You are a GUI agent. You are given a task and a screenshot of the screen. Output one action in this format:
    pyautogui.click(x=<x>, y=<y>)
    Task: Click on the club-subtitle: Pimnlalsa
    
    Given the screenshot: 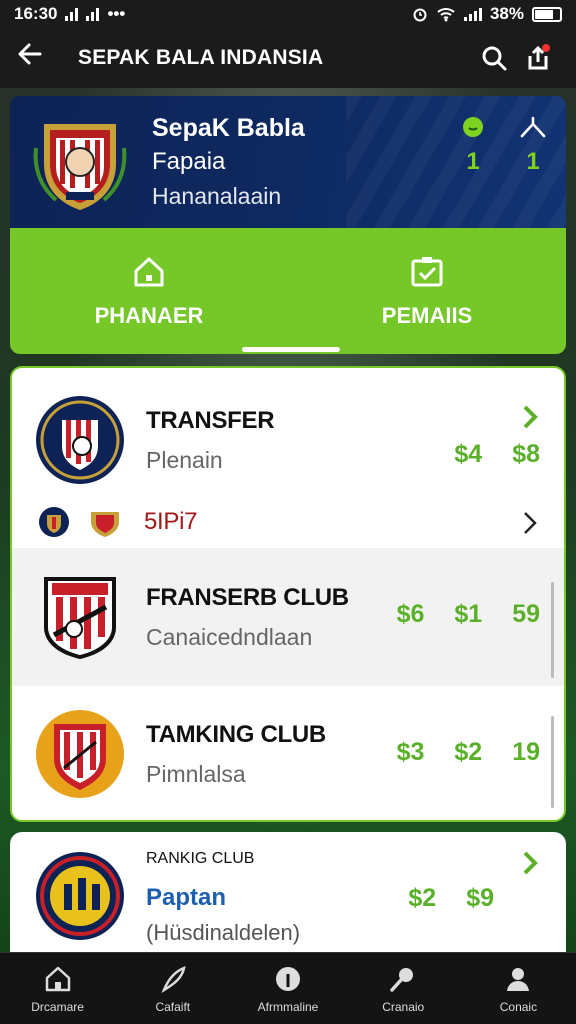 What is the action you would take?
    pyautogui.click(x=196, y=773)
    